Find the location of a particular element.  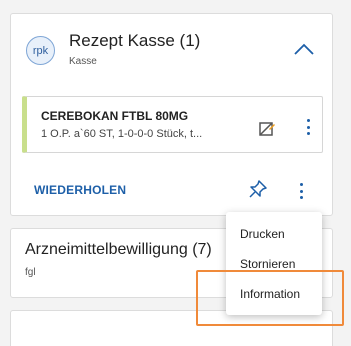

menu-item-information: Information is located at coordinates (274, 294).